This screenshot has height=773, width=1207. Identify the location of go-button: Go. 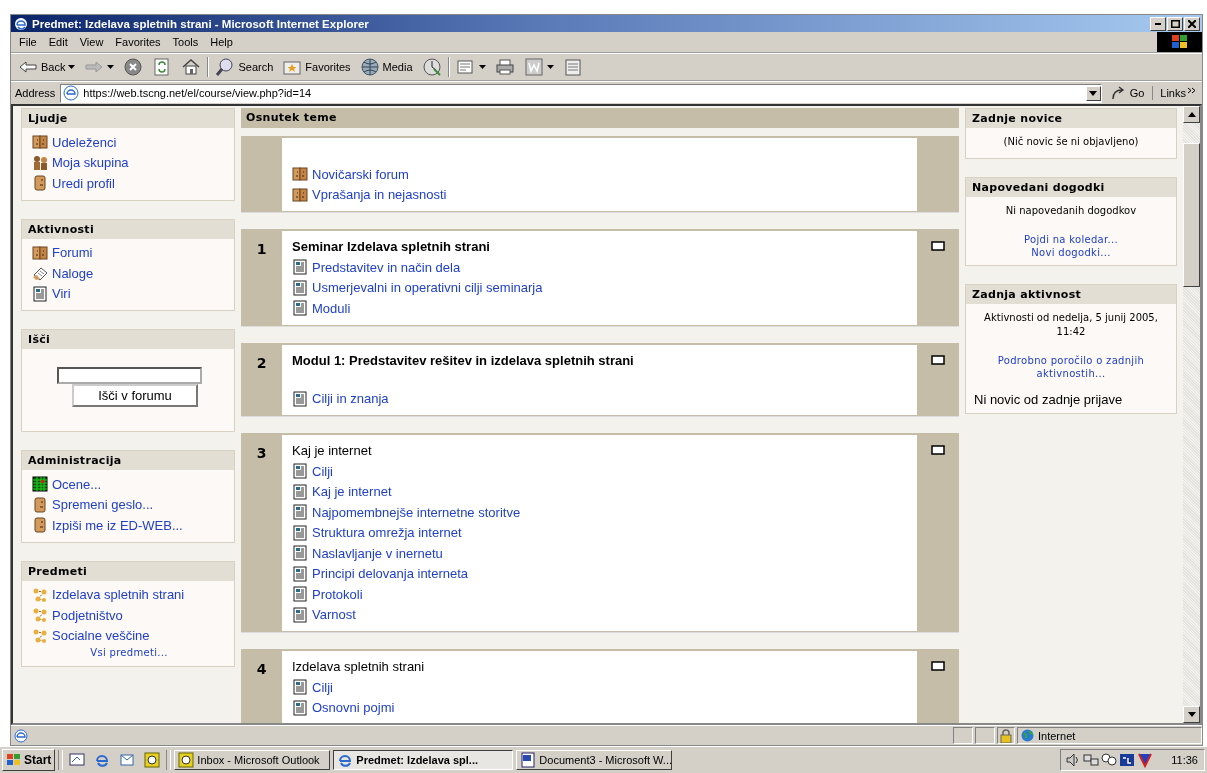
(1129, 93).